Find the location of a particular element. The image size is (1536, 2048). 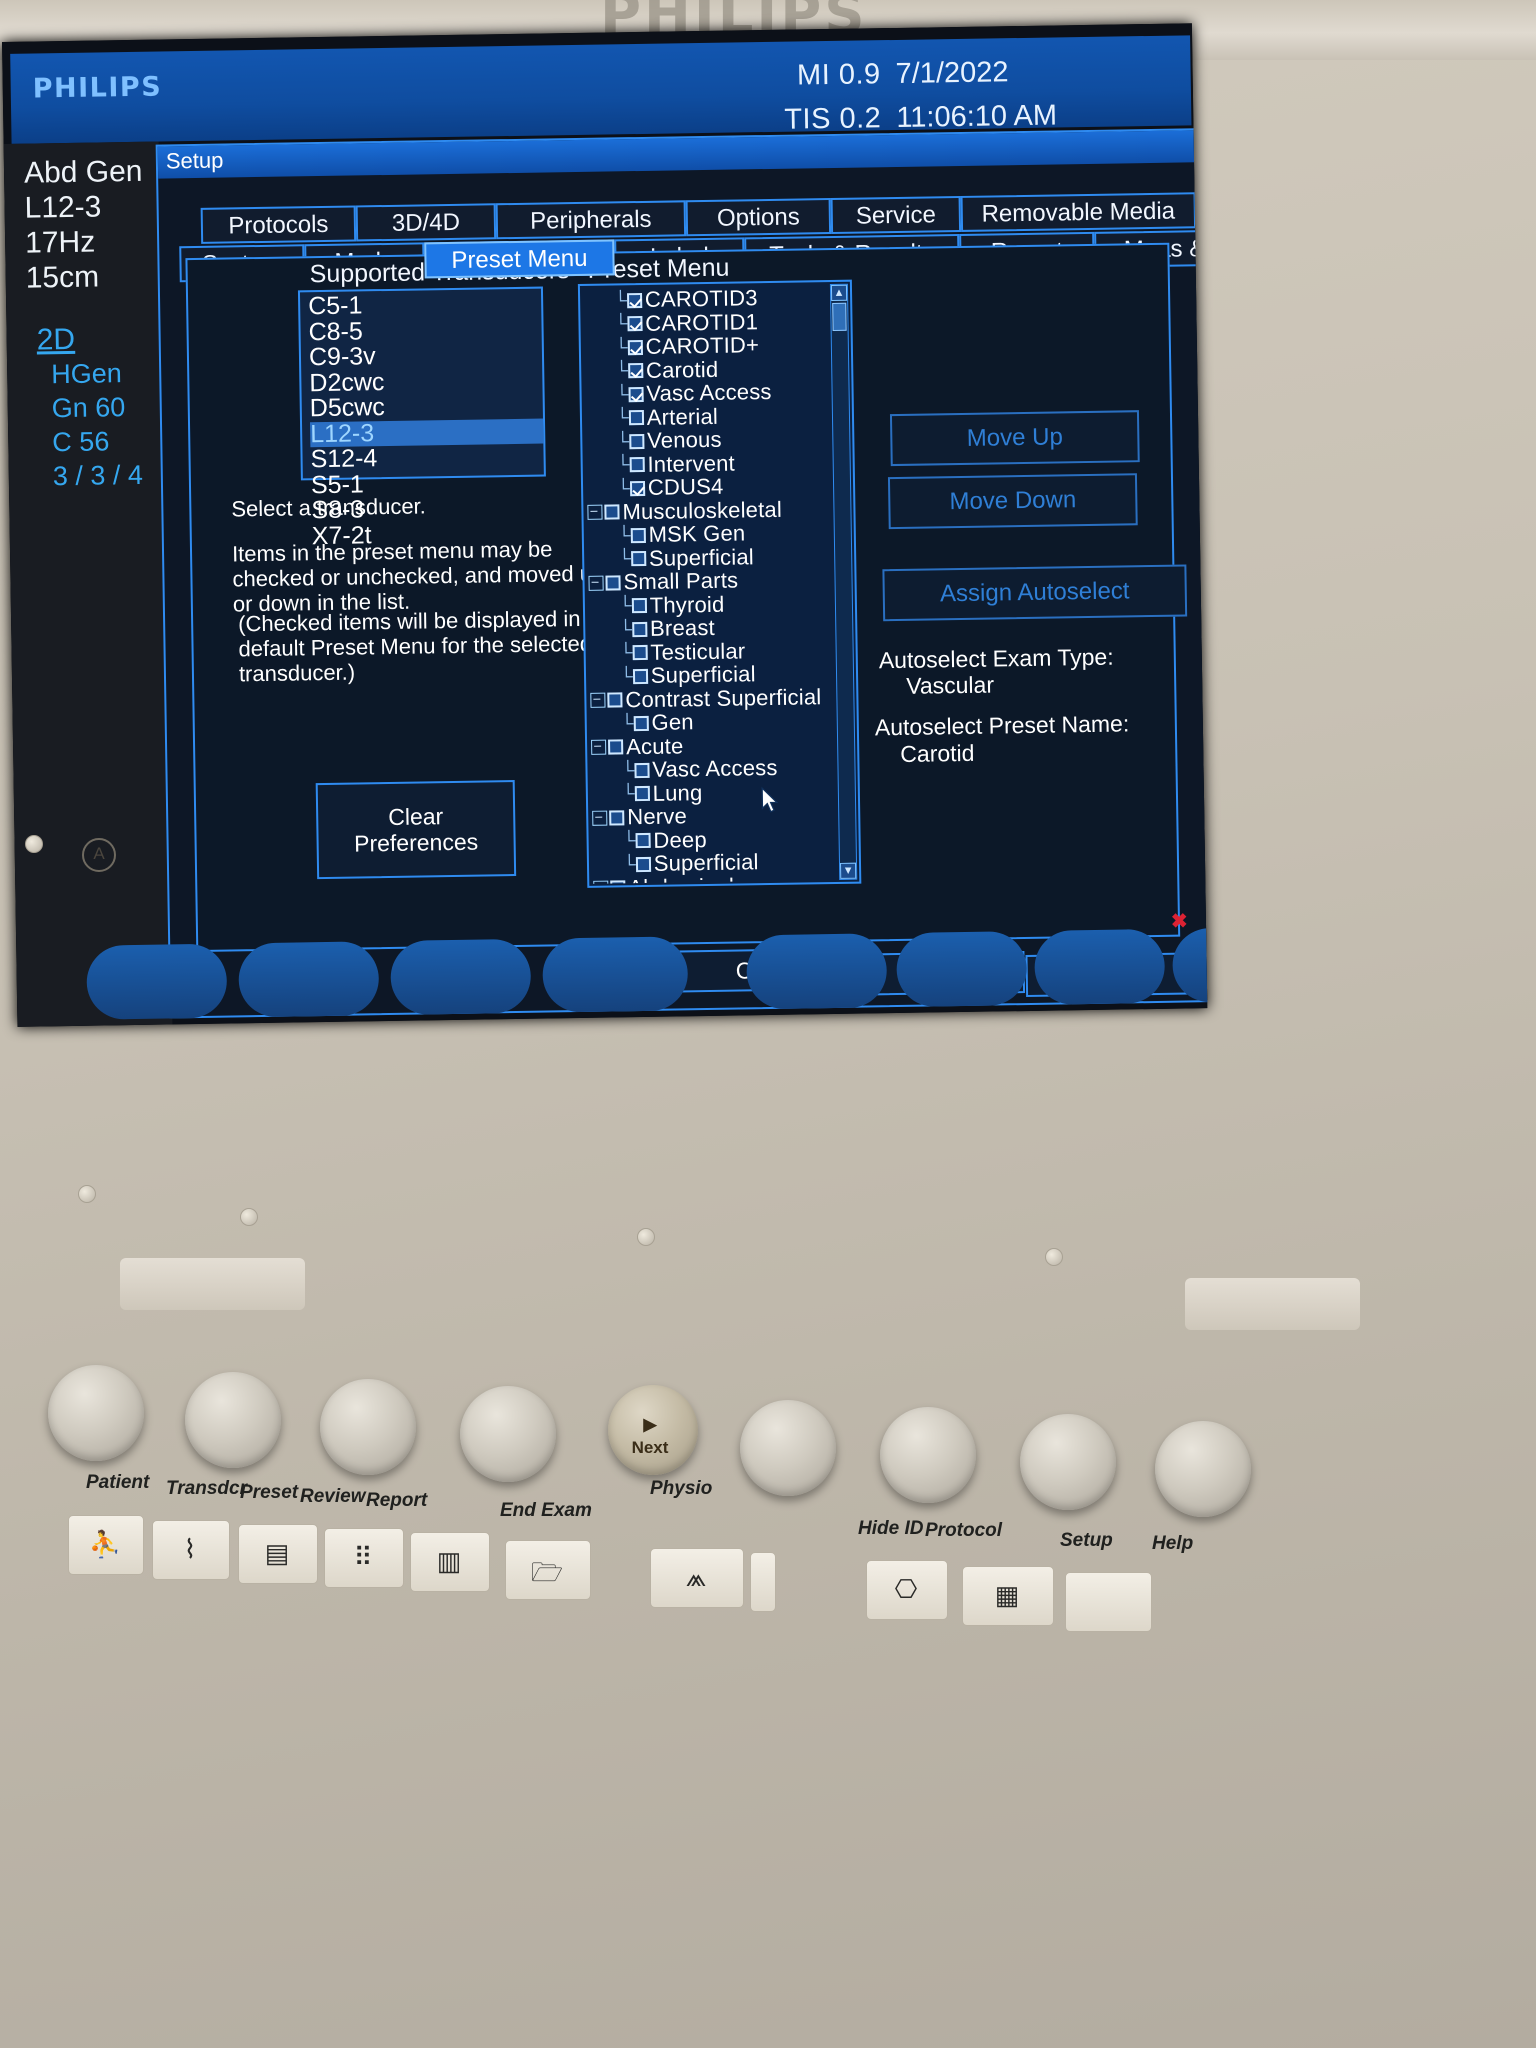

param-gain: Gn 60 is located at coordinates (88, 408).